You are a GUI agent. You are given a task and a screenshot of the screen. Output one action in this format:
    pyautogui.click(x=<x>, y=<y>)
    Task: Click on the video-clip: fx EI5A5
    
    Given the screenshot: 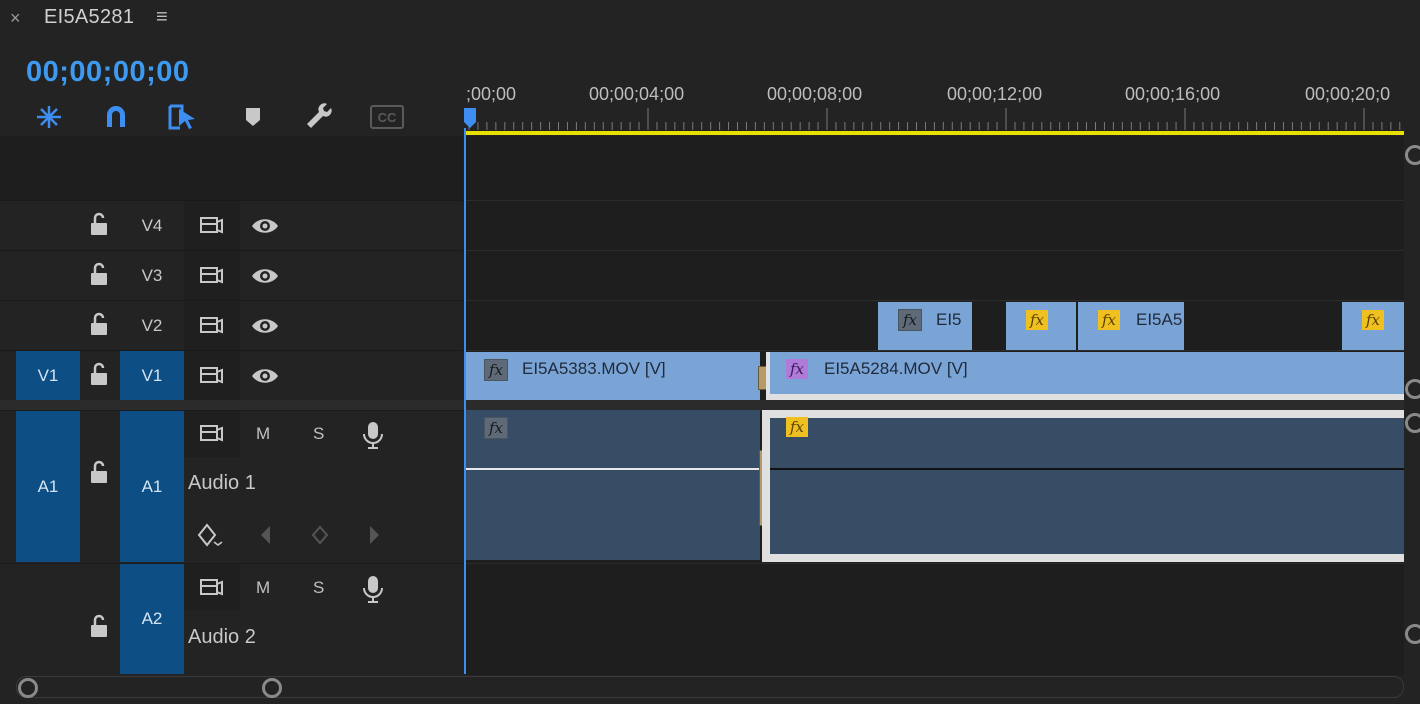 What is the action you would take?
    pyautogui.click(x=1131, y=326)
    